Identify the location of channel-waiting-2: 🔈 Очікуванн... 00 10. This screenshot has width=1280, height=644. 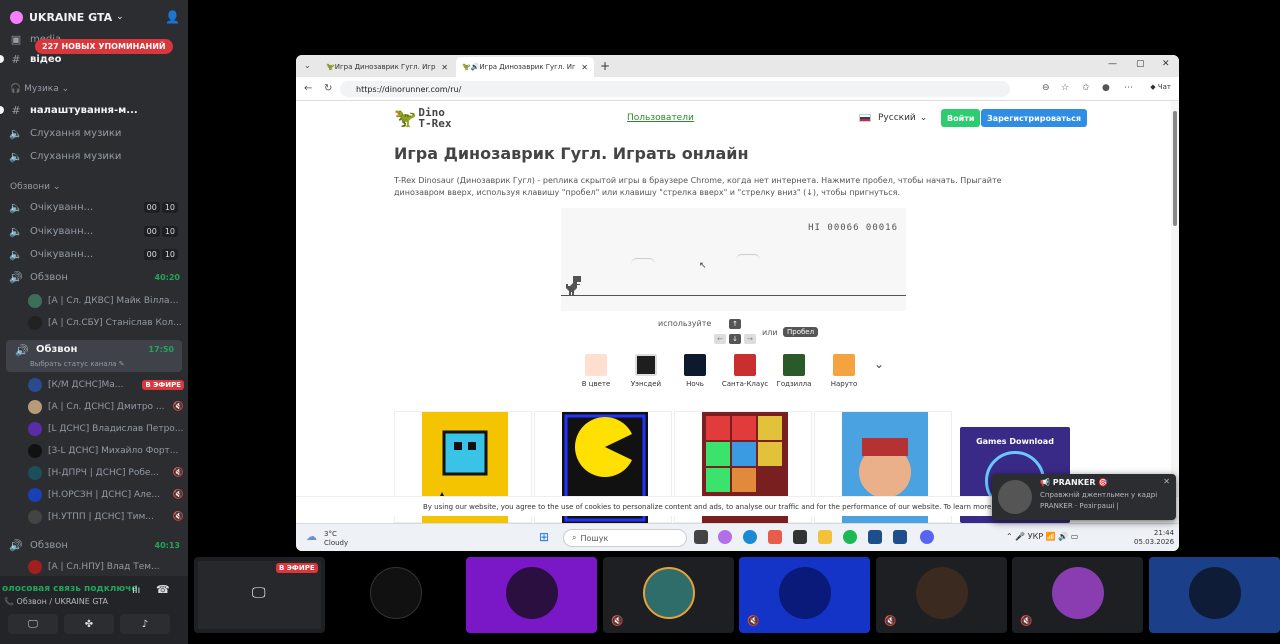
(94, 231).